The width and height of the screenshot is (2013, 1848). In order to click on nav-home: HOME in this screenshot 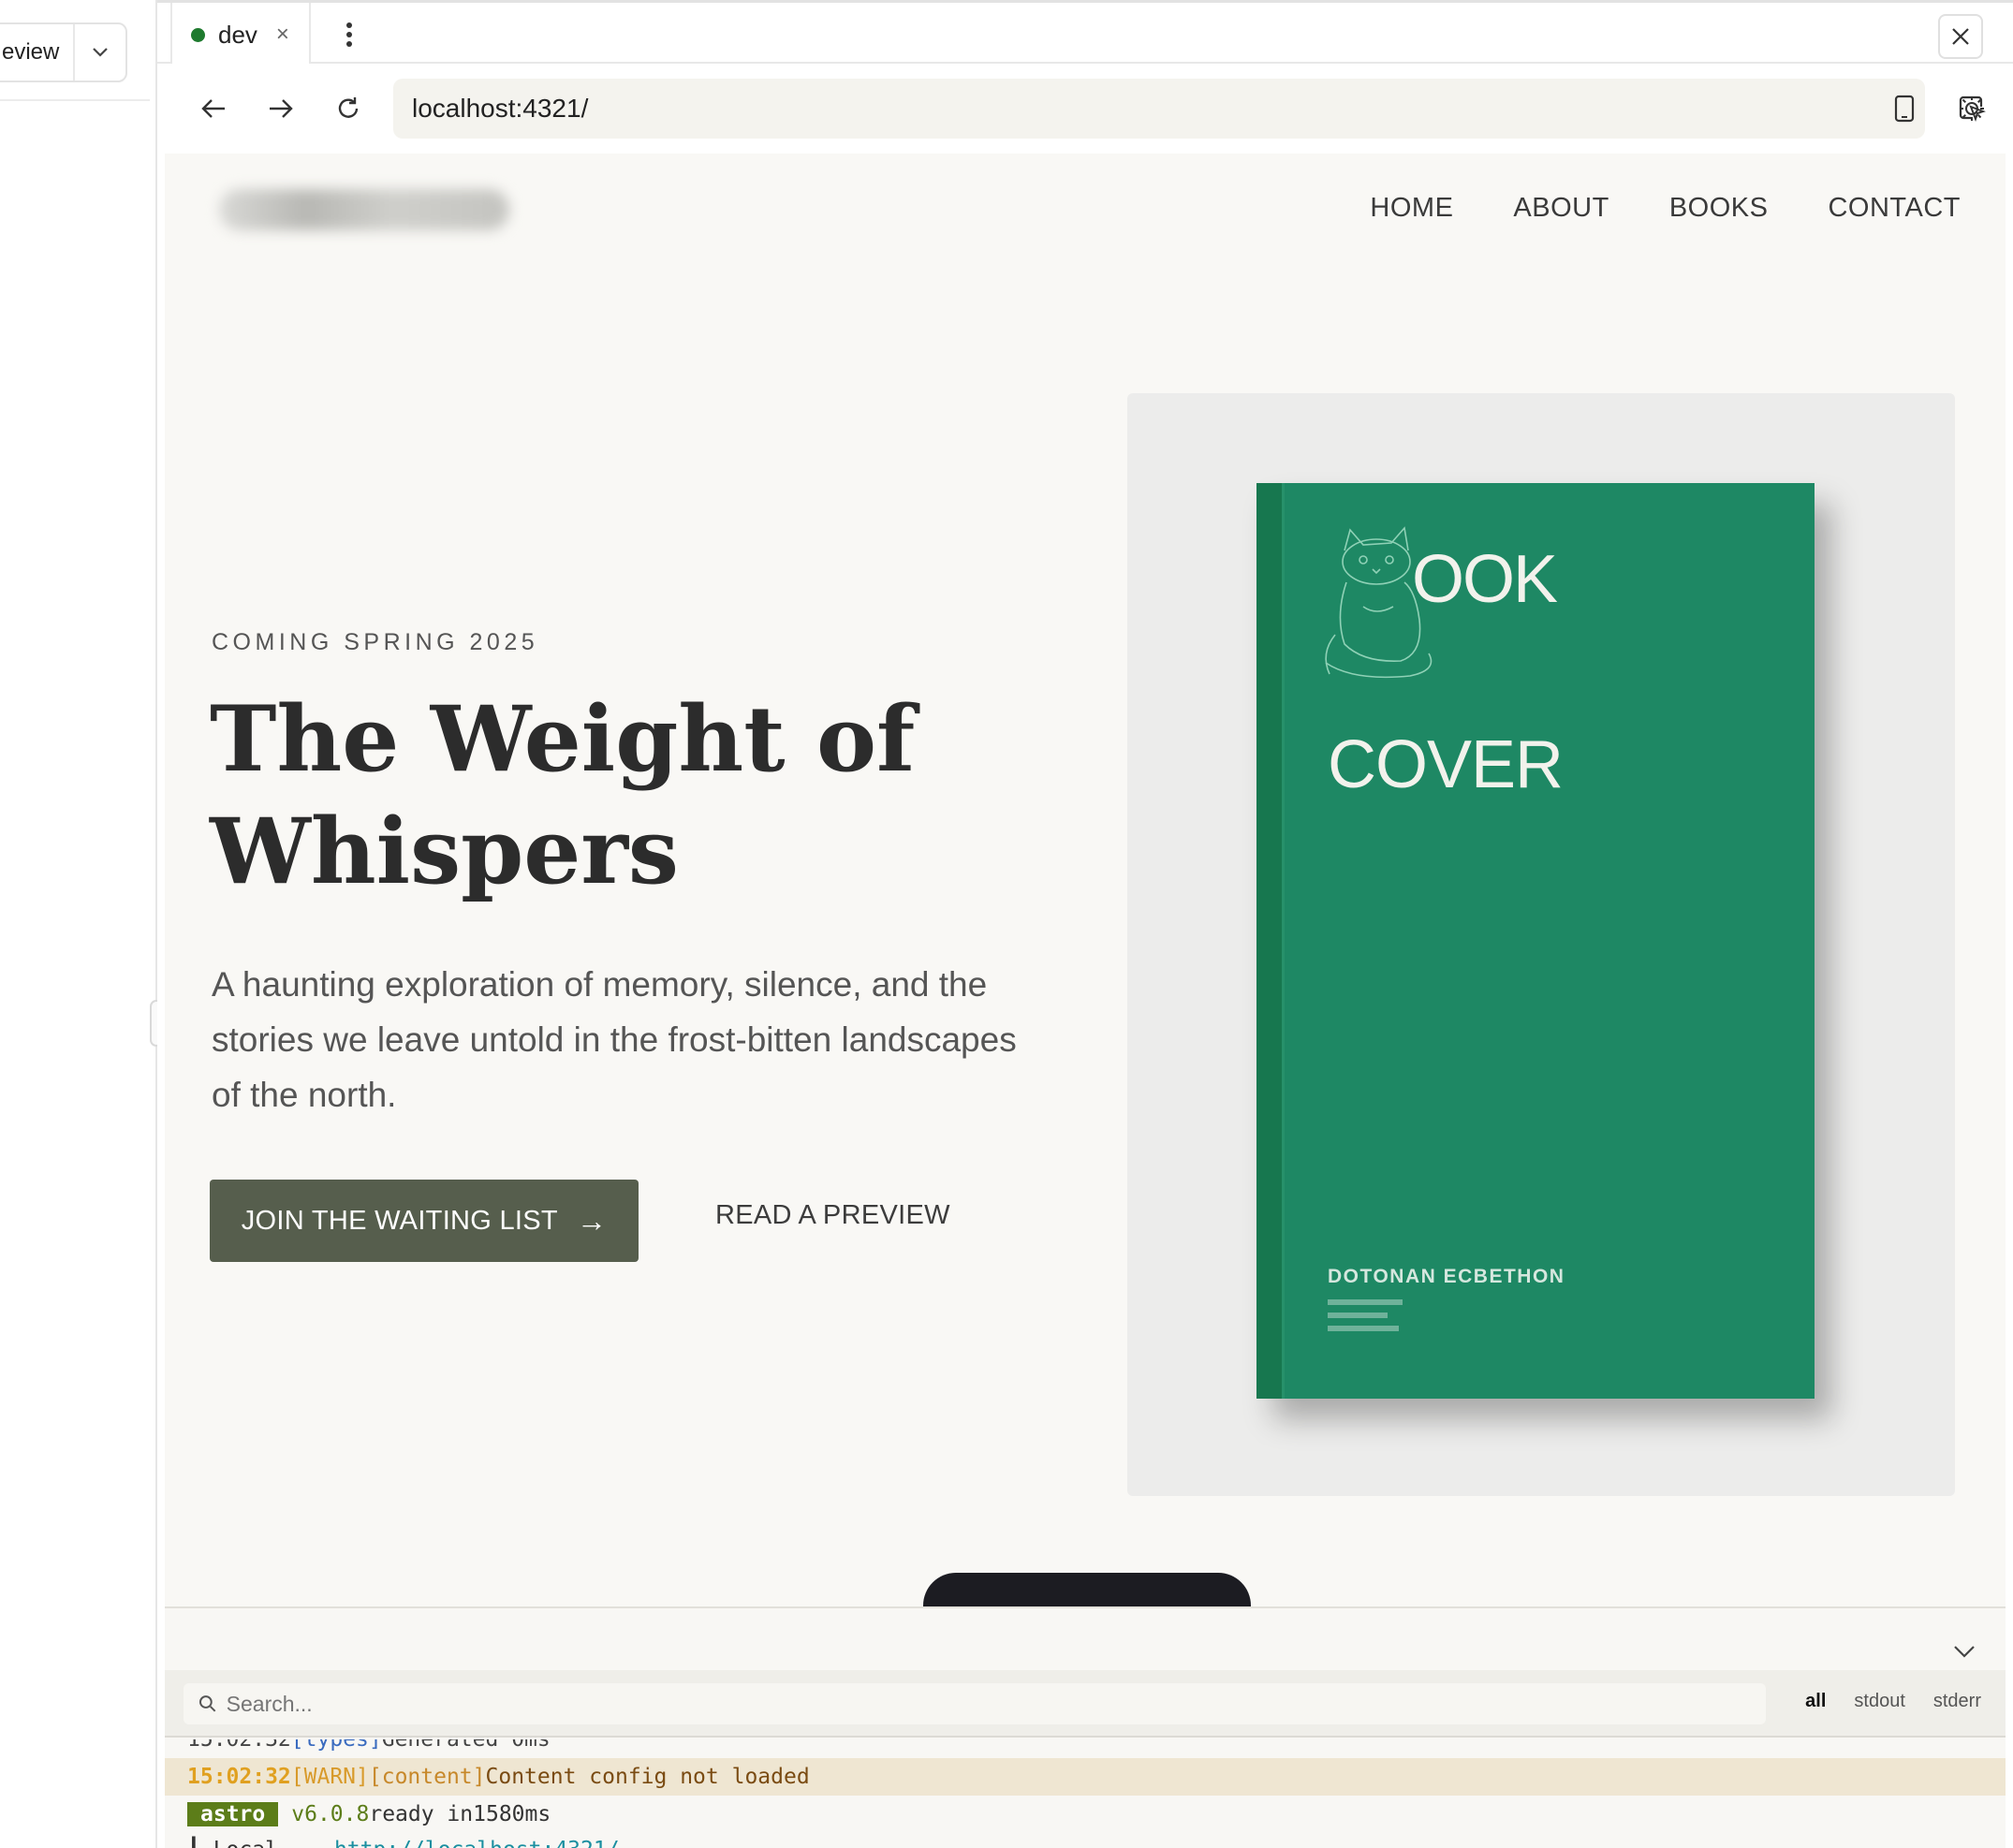, I will do `click(1411, 208)`.